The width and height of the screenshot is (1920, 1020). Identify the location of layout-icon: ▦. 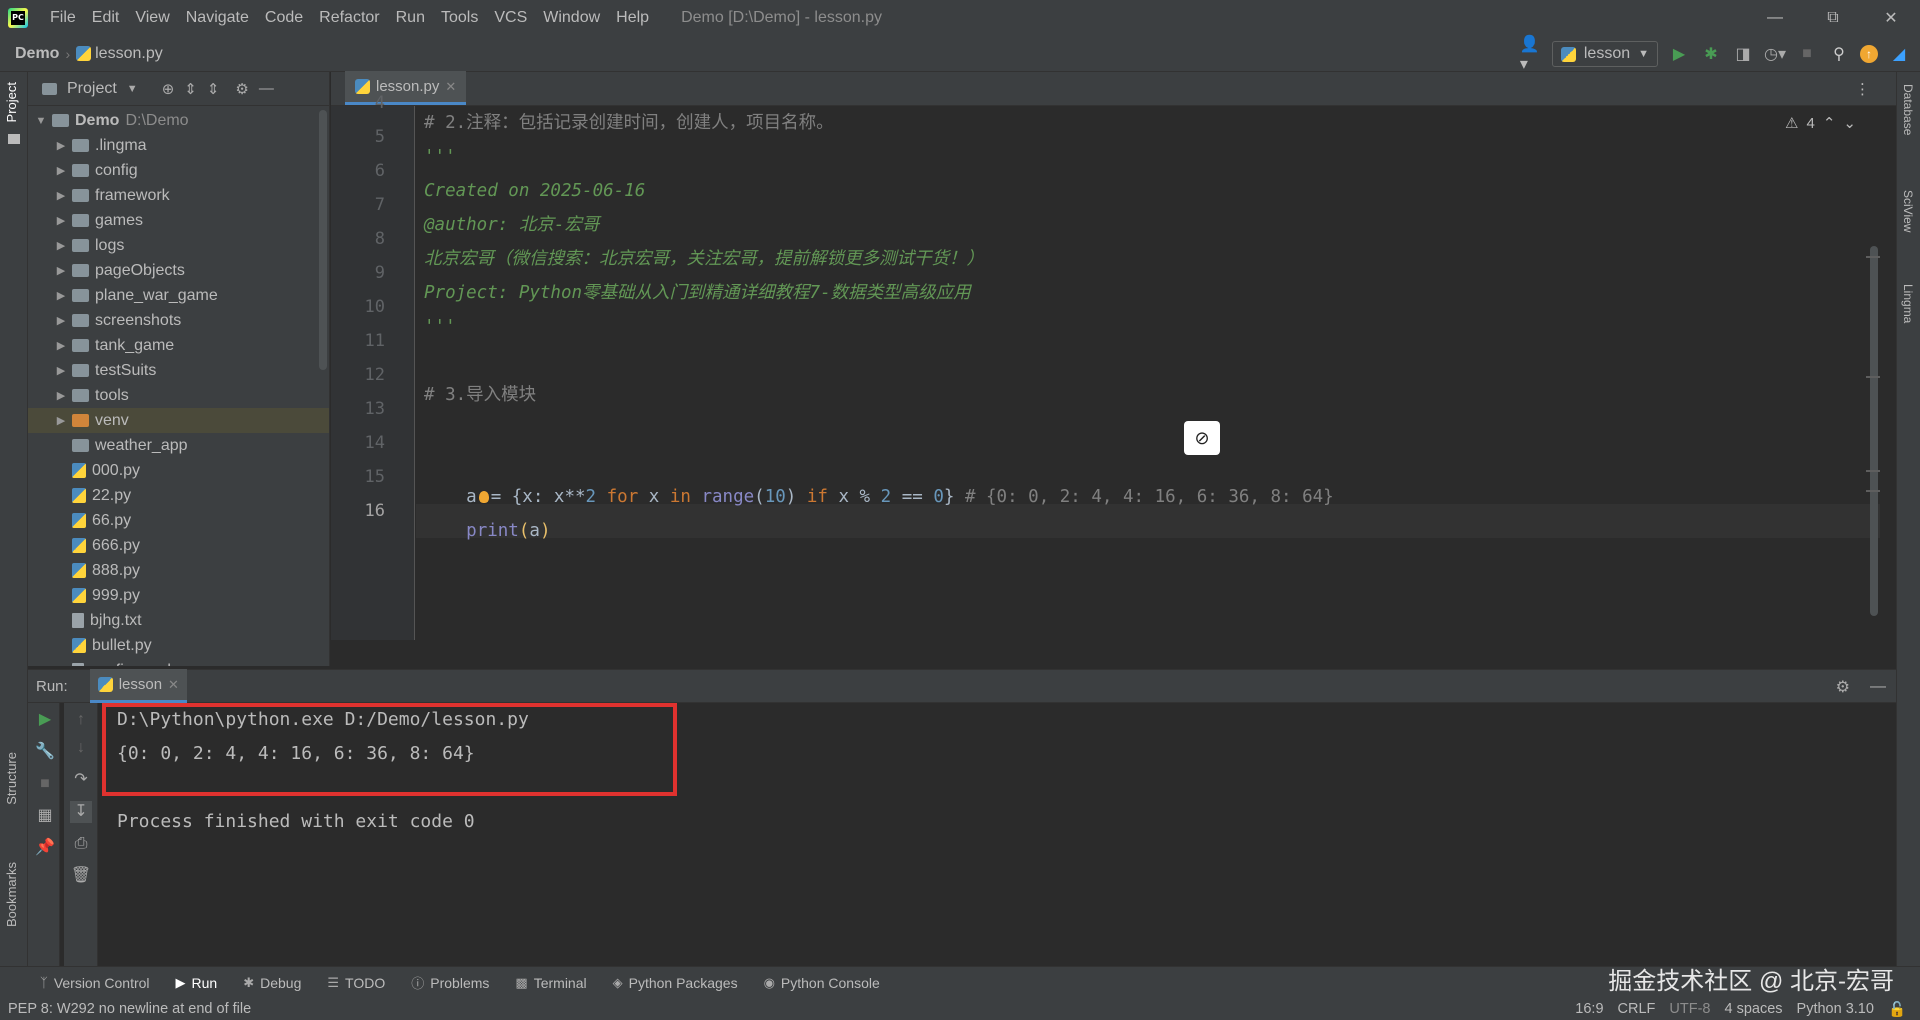
(45, 816).